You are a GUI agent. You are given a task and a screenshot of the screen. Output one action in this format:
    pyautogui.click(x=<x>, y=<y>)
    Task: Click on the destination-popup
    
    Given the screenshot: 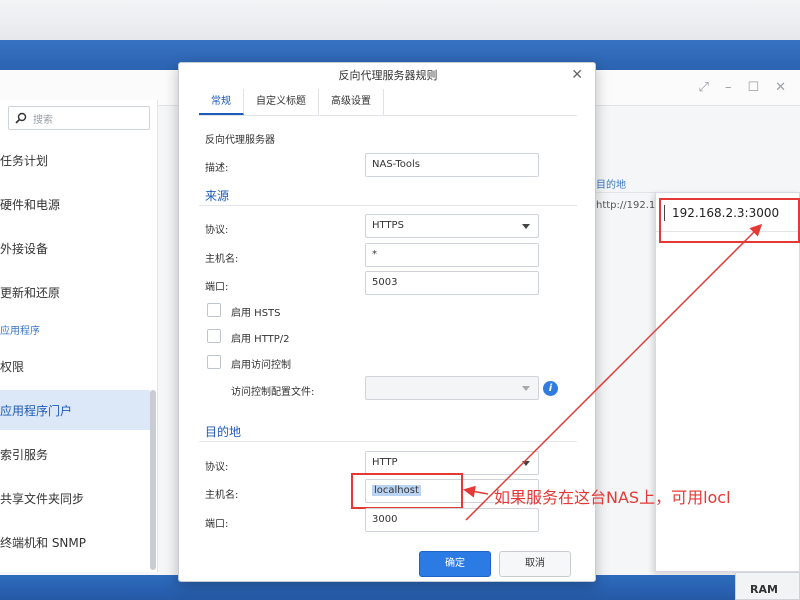 What is the action you would take?
    pyautogui.click(x=727, y=382)
    